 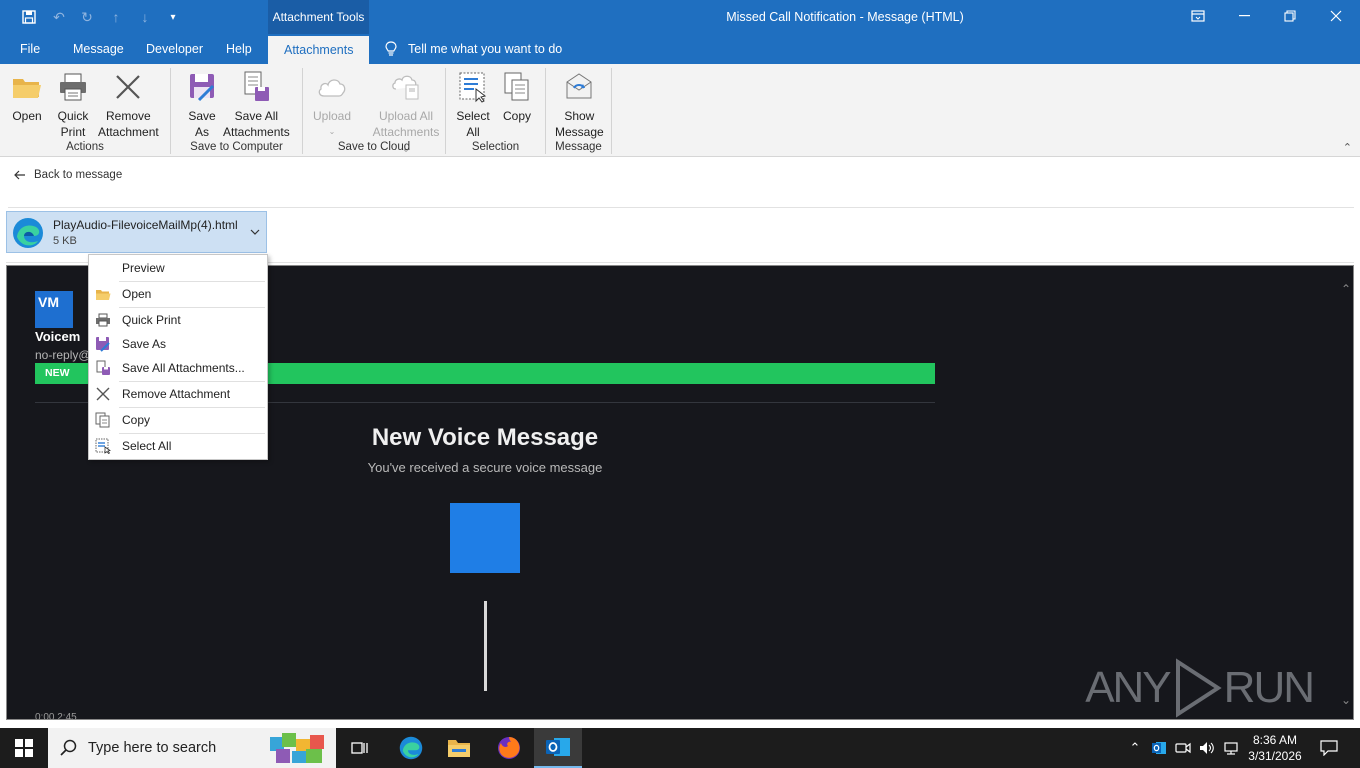 I want to click on save-as-button: Save As, so click(x=202, y=105).